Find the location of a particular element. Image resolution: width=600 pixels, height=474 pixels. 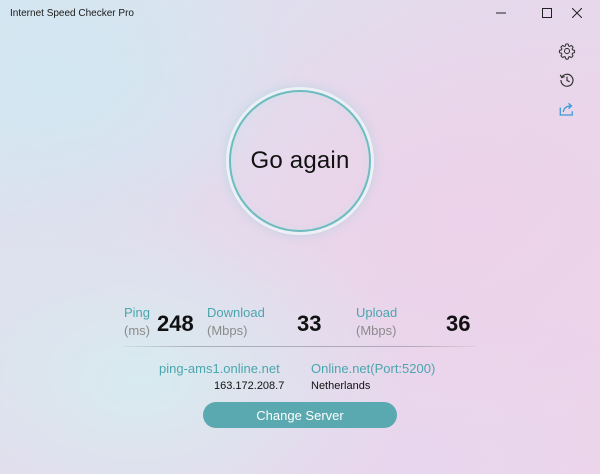

history-icon is located at coordinates (566, 80).